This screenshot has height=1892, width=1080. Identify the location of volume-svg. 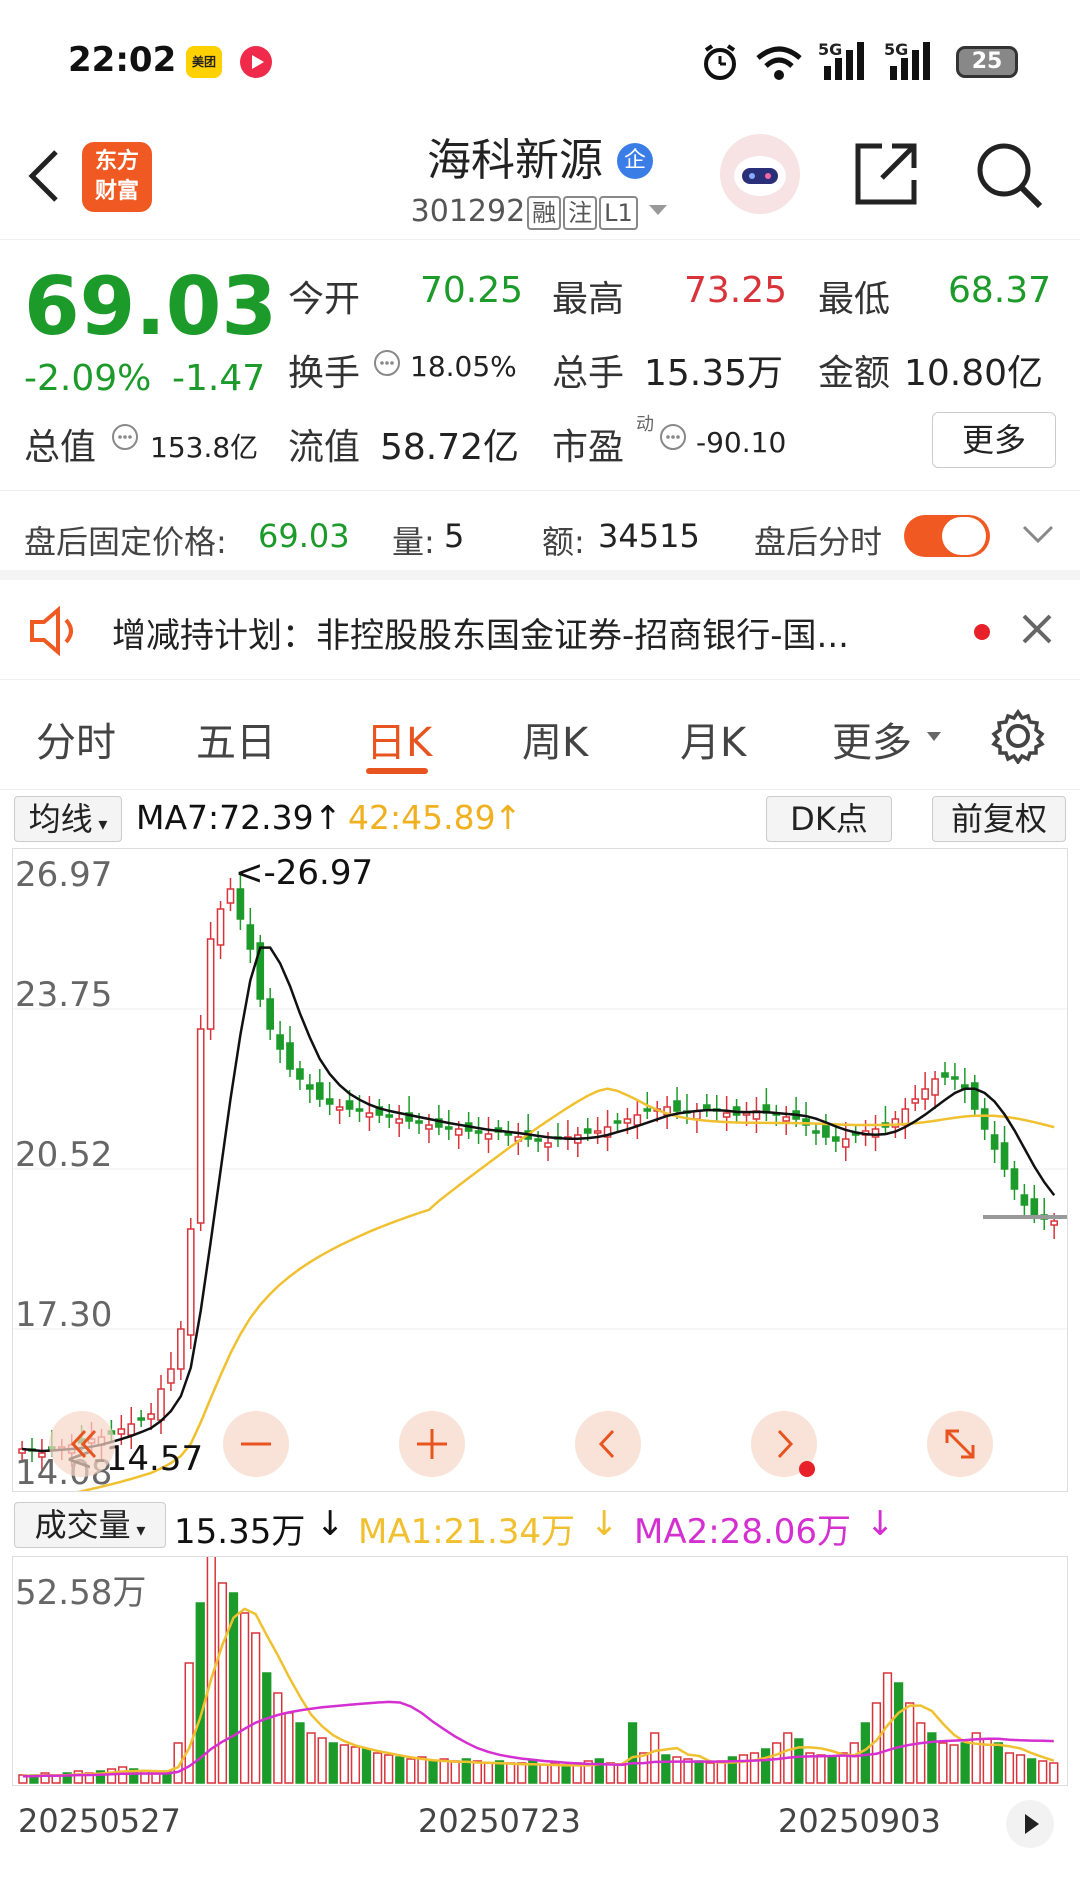
(538, 1669).